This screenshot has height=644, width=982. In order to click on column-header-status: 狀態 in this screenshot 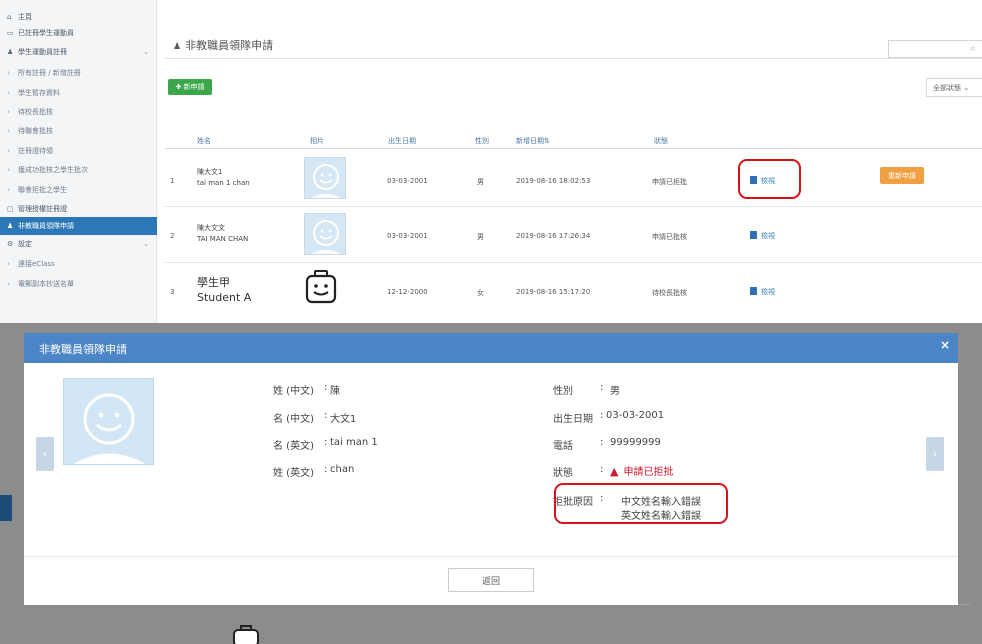, I will do `click(661, 141)`.